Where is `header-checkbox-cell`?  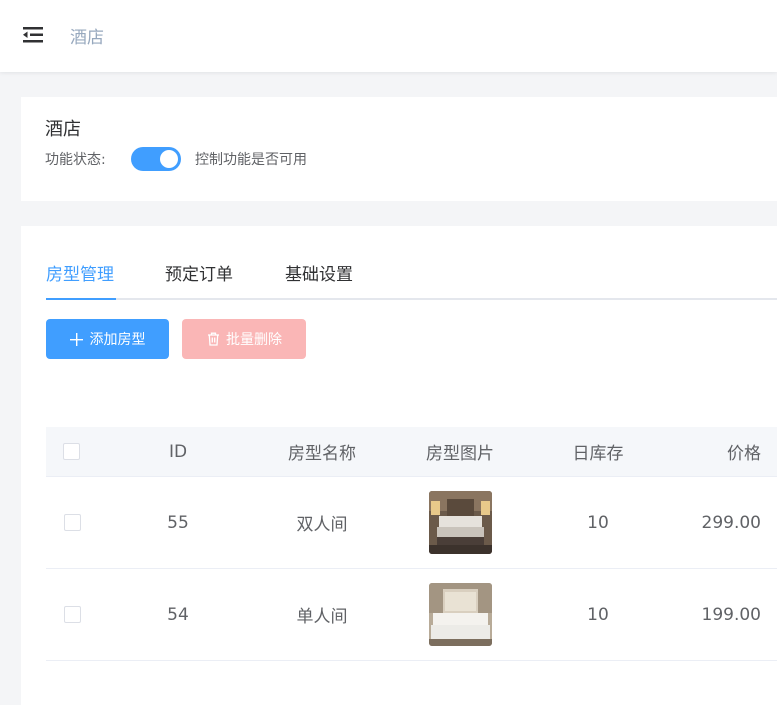 header-checkbox-cell is located at coordinates (71, 451).